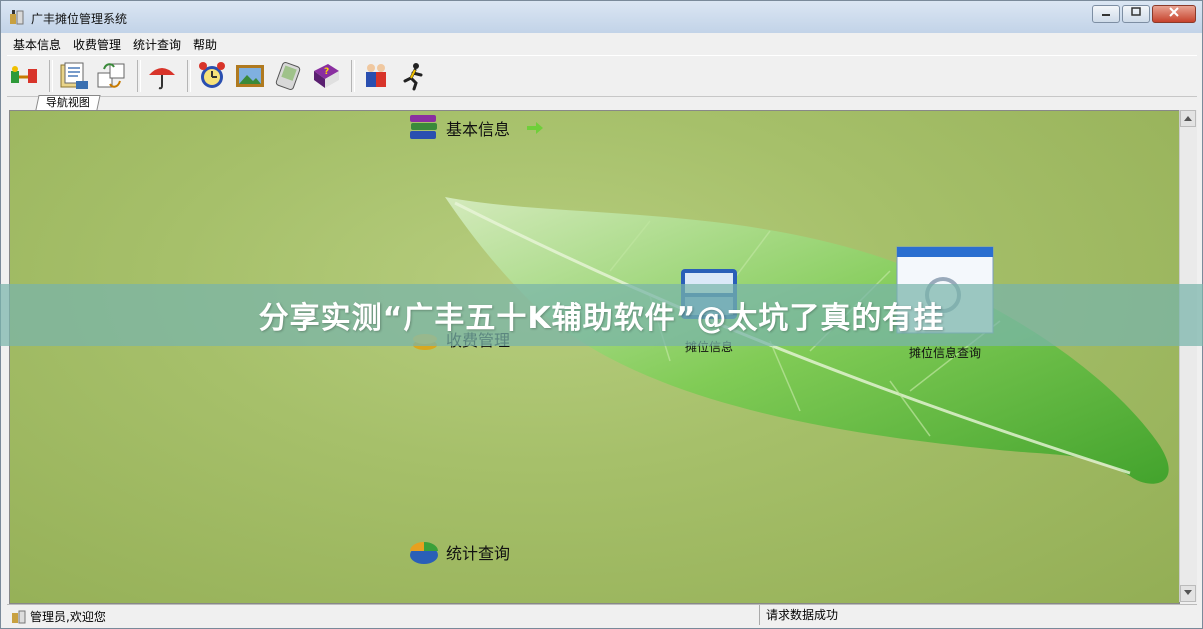  I want to click on document-folder-icon, so click(74, 75).